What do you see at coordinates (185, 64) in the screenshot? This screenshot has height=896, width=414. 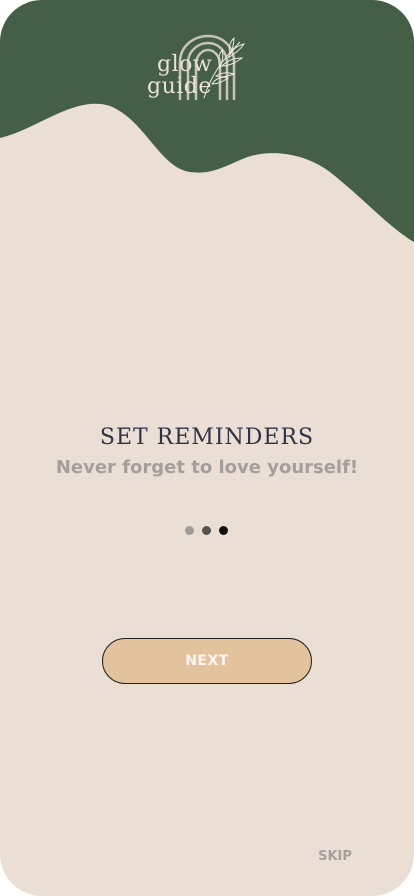 I see `logo-text-glow: glow` at bounding box center [185, 64].